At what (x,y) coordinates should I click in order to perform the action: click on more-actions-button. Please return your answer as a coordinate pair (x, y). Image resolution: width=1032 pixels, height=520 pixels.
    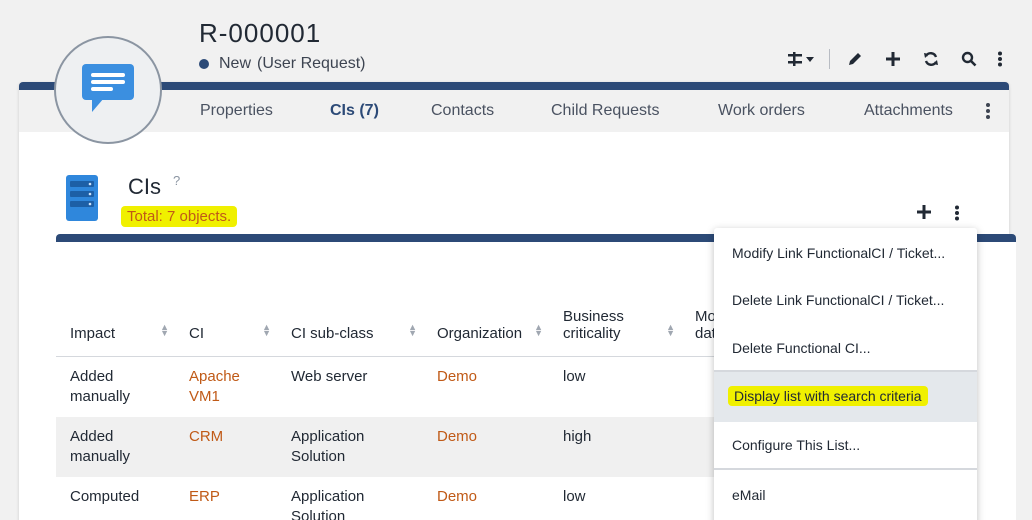
    Looking at the image, I should click on (1000, 59).